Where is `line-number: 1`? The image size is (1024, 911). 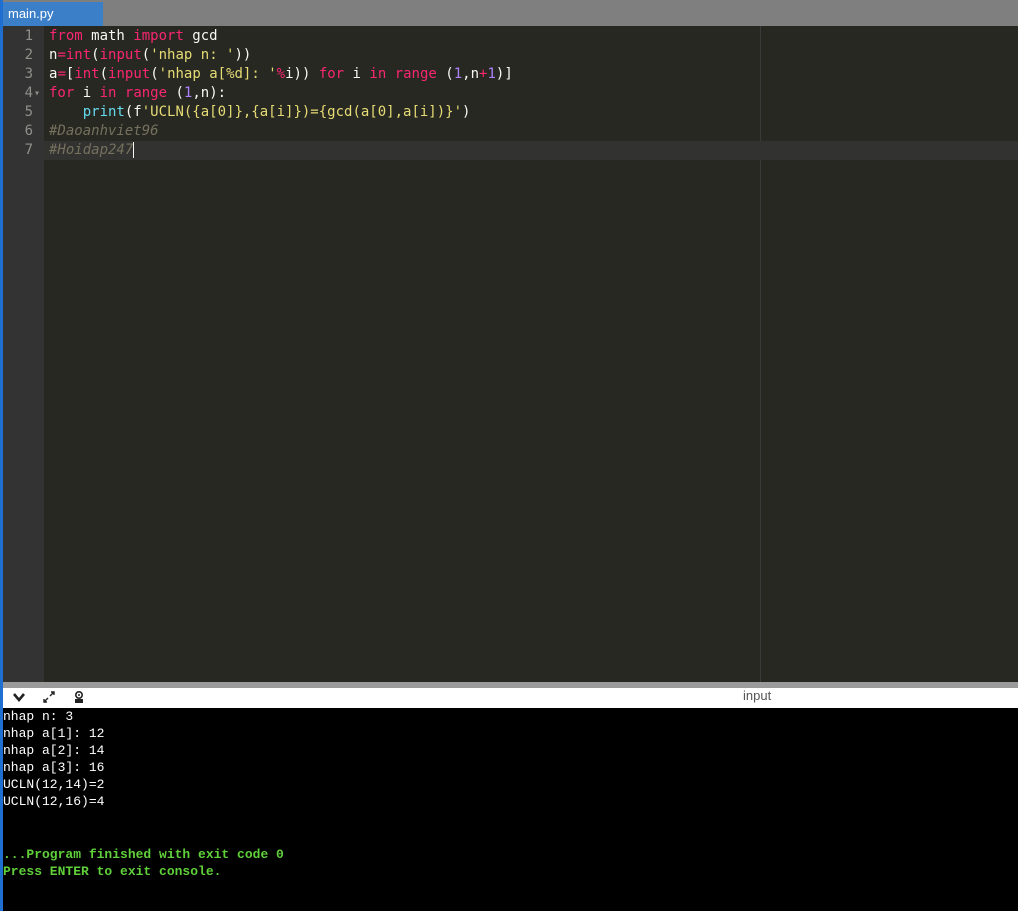
line-number: 1 is located at coordinates (28, 36).